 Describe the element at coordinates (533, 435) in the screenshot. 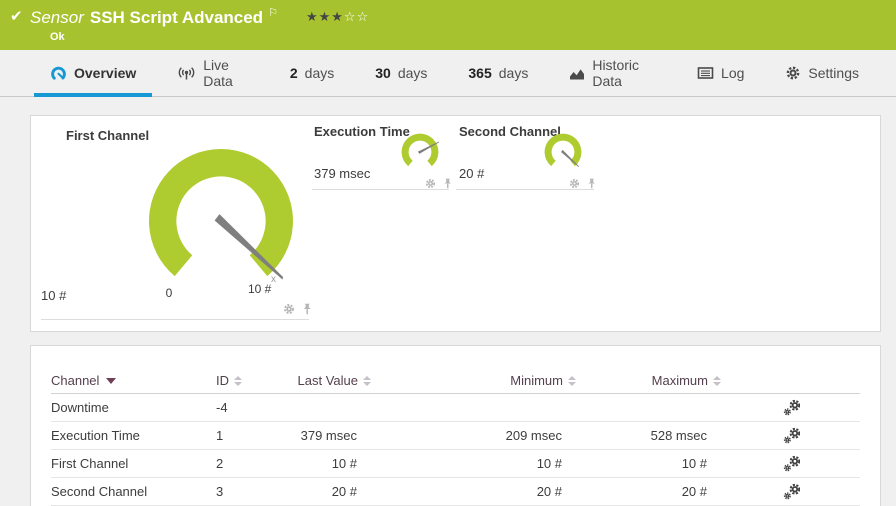

I see `channel-minimum: 209 msec` at that location.